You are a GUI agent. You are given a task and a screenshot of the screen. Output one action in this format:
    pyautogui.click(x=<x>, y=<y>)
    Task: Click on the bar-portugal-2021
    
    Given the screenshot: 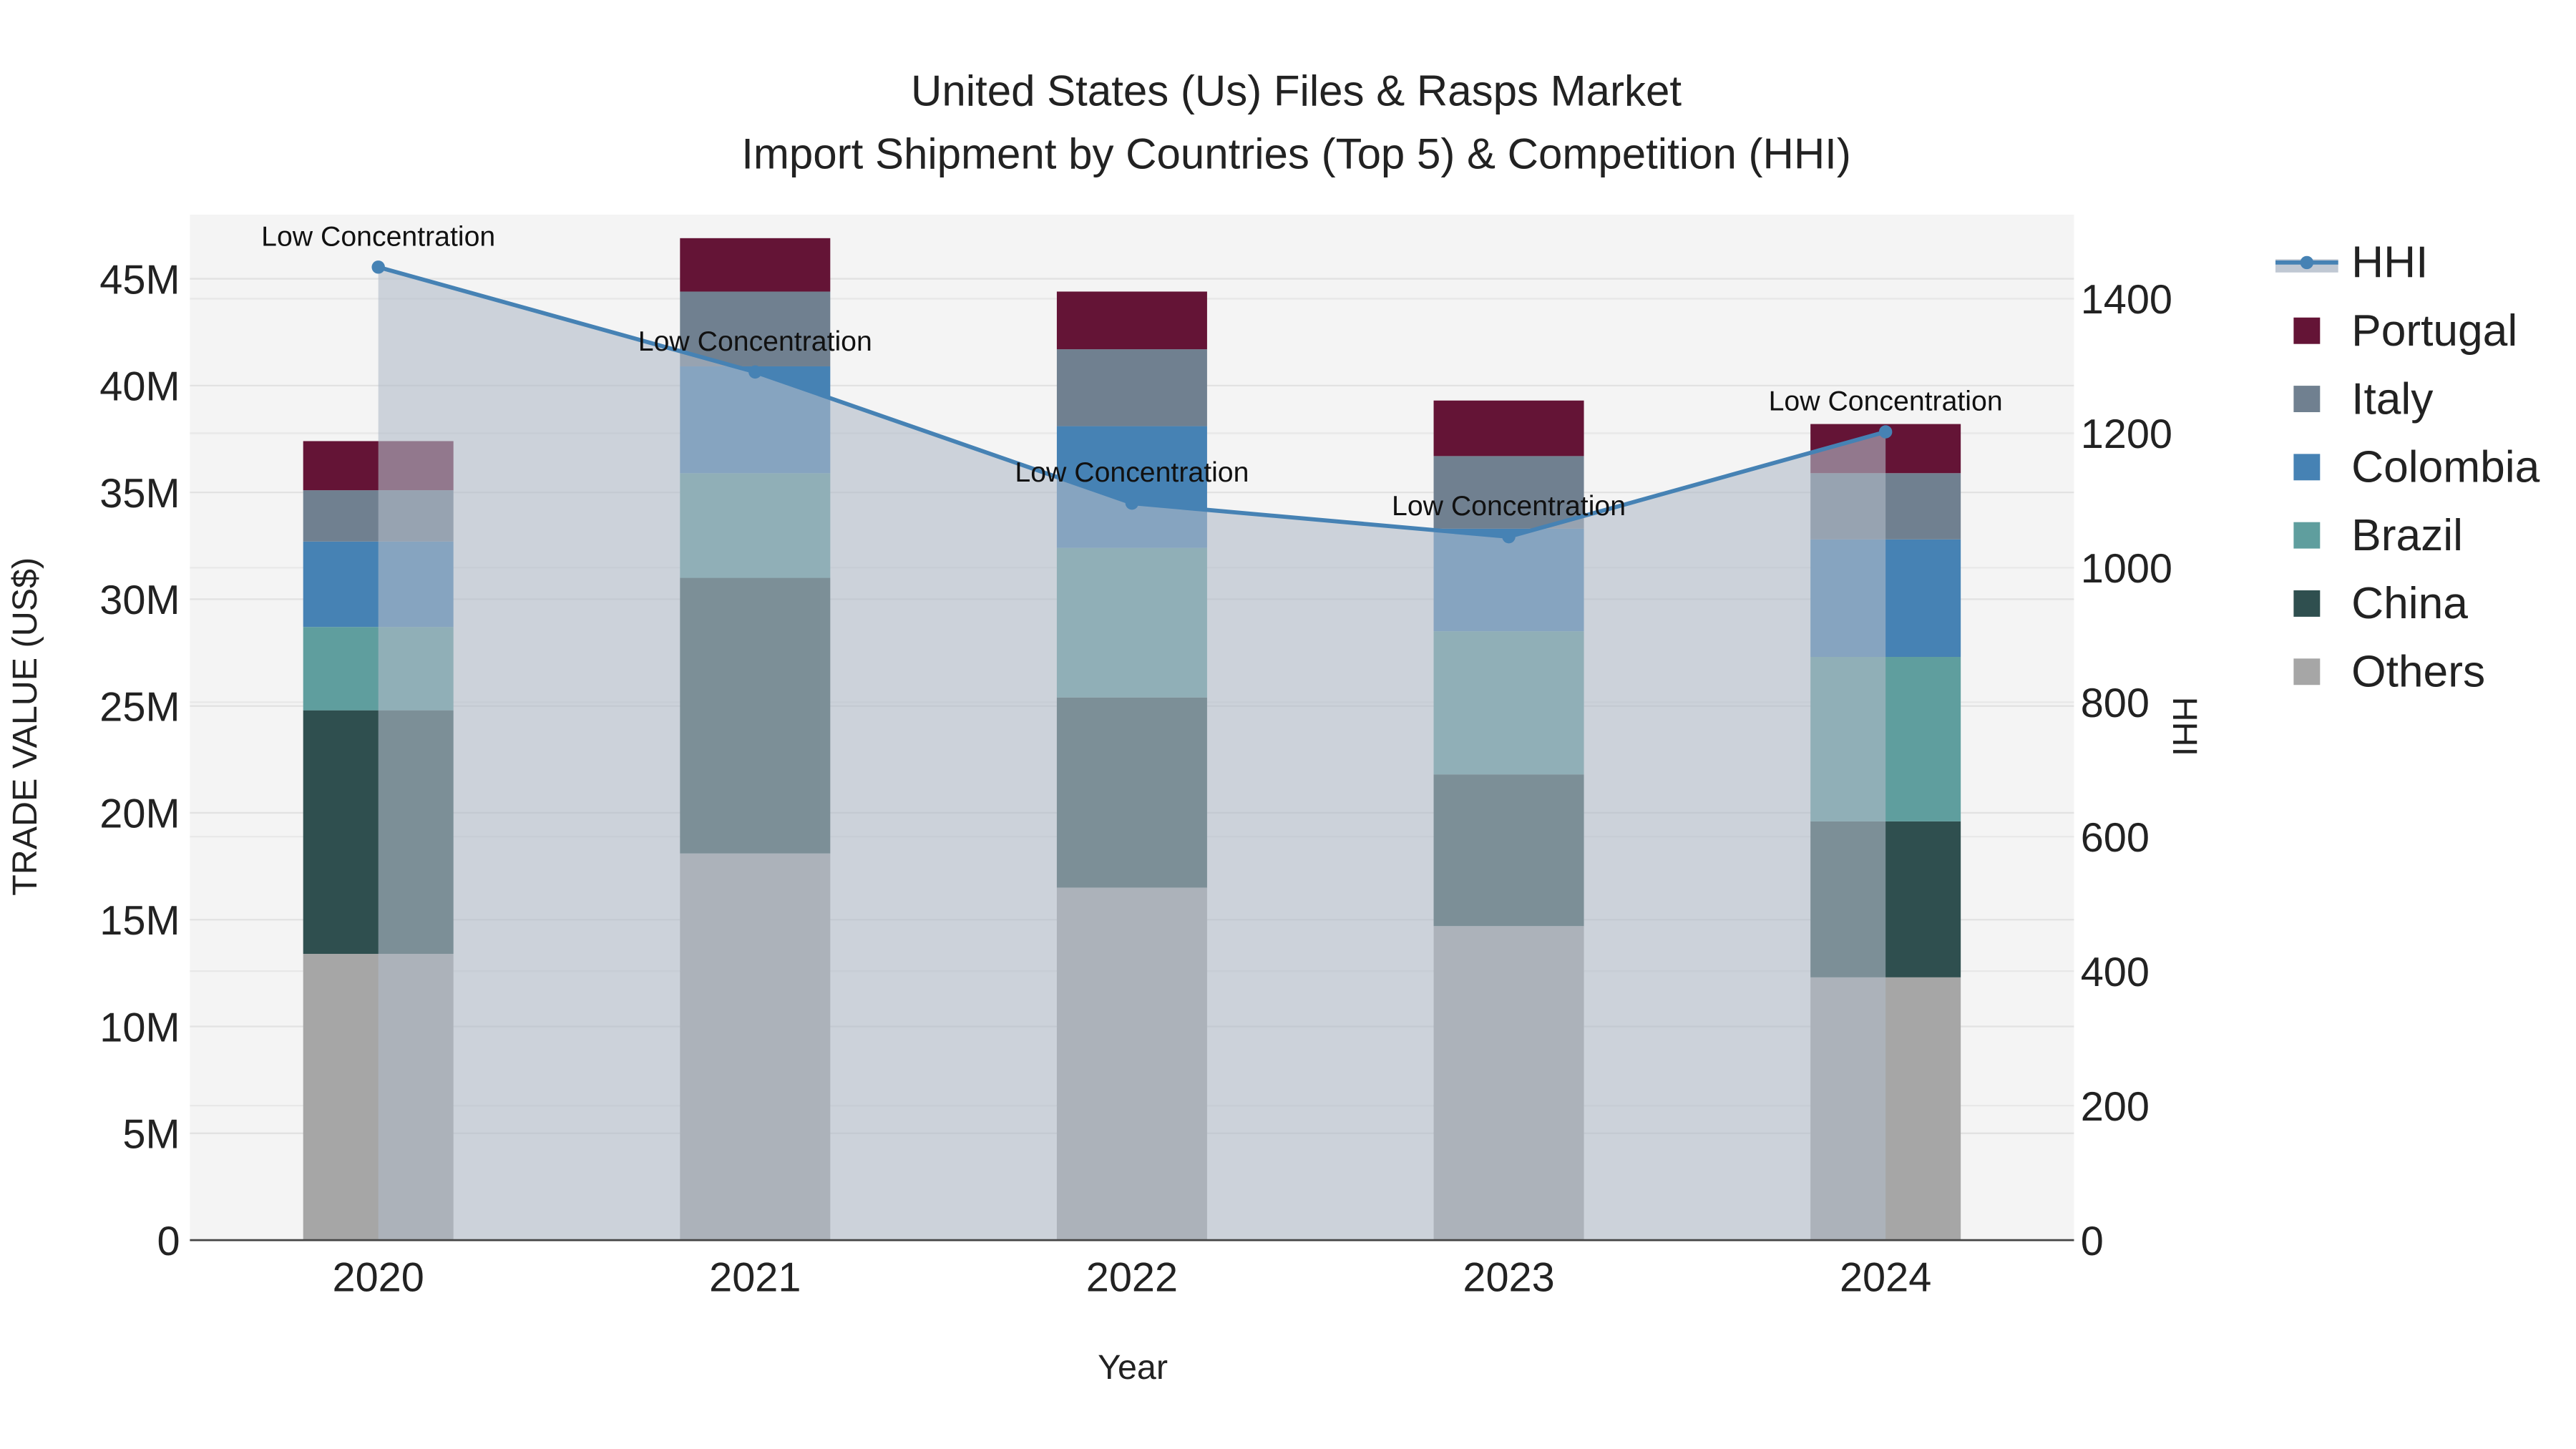 What is the action you would take?
    pyautogui.click(x=755, y=265)
    